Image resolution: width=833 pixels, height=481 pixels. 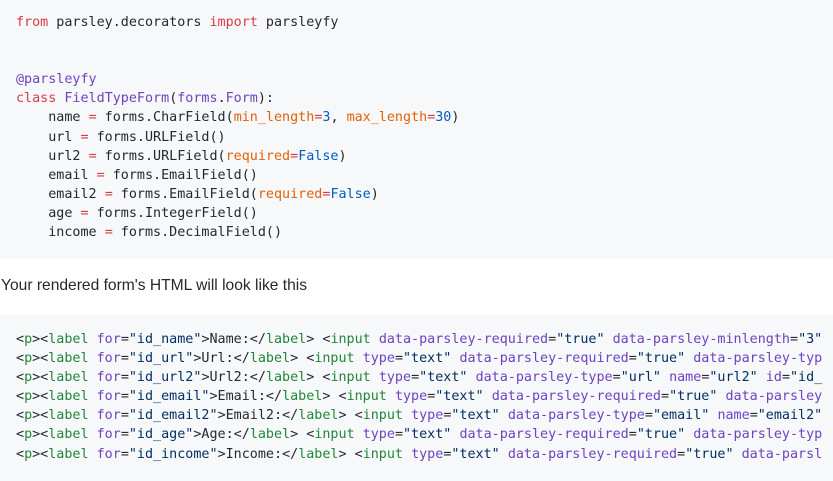 I want to click on code-token: email, so click(x=56, y=175).